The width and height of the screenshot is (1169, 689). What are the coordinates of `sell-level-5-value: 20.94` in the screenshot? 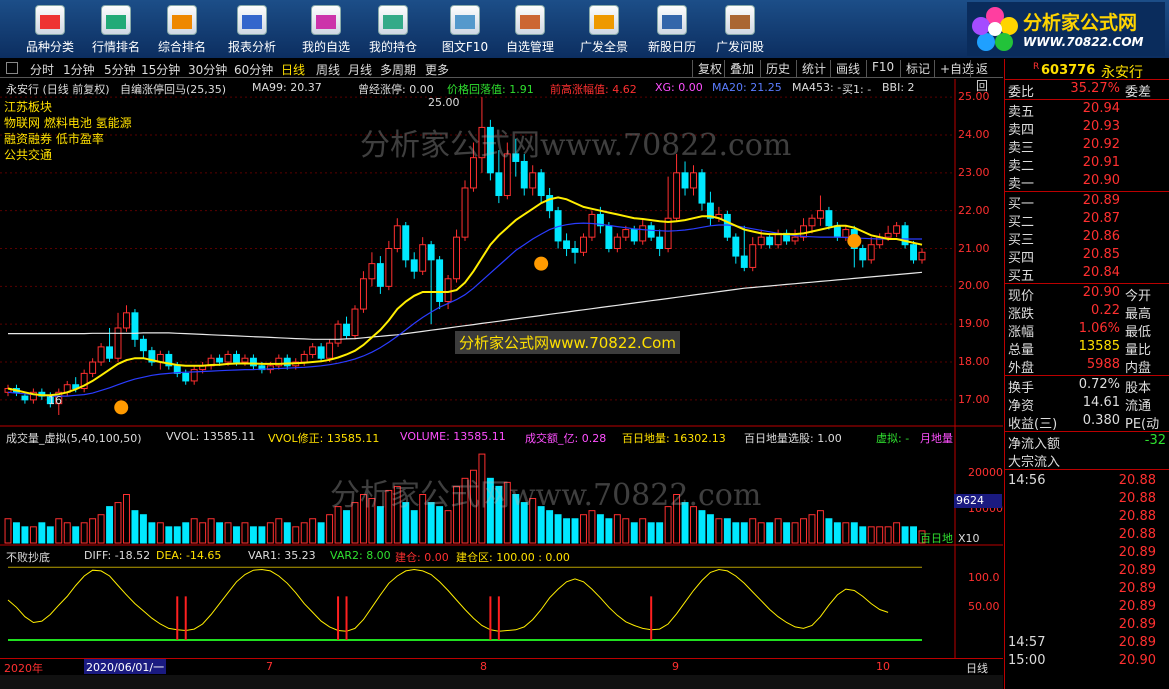 It's located at (1101, 108).